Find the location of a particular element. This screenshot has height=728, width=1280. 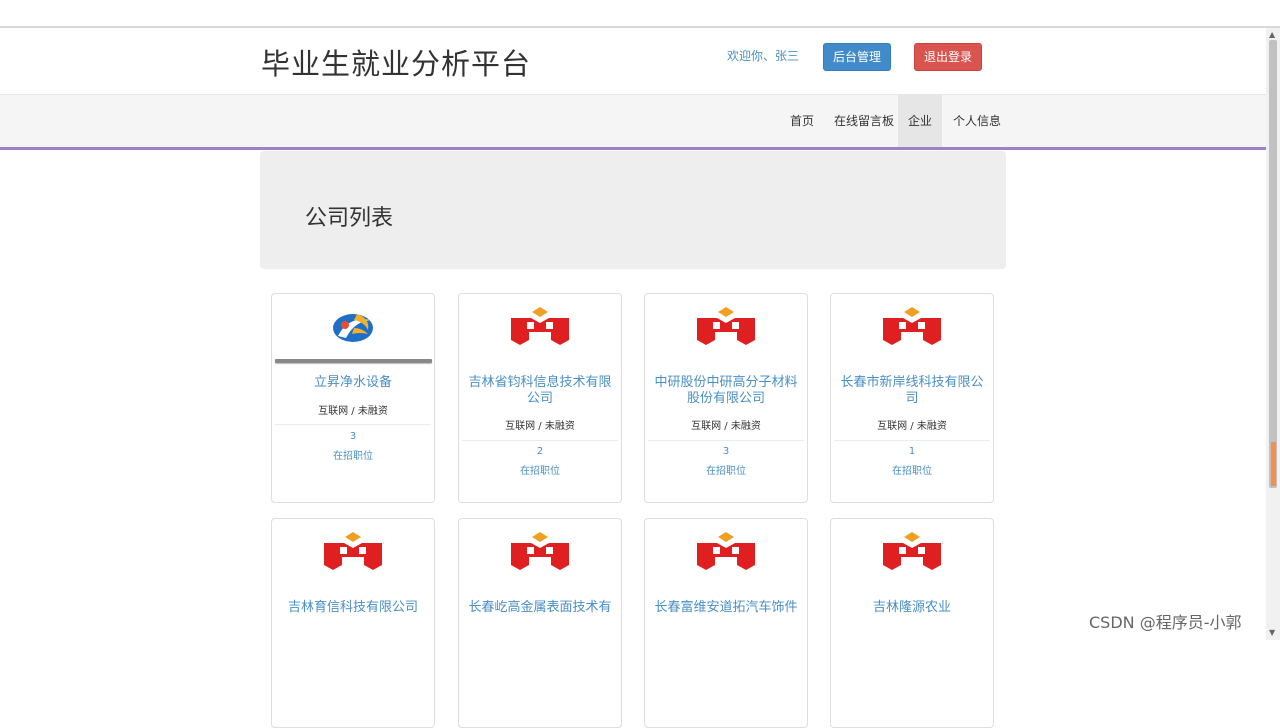

company-name: 立昇净水设备 is located at coordinates (353, 383).